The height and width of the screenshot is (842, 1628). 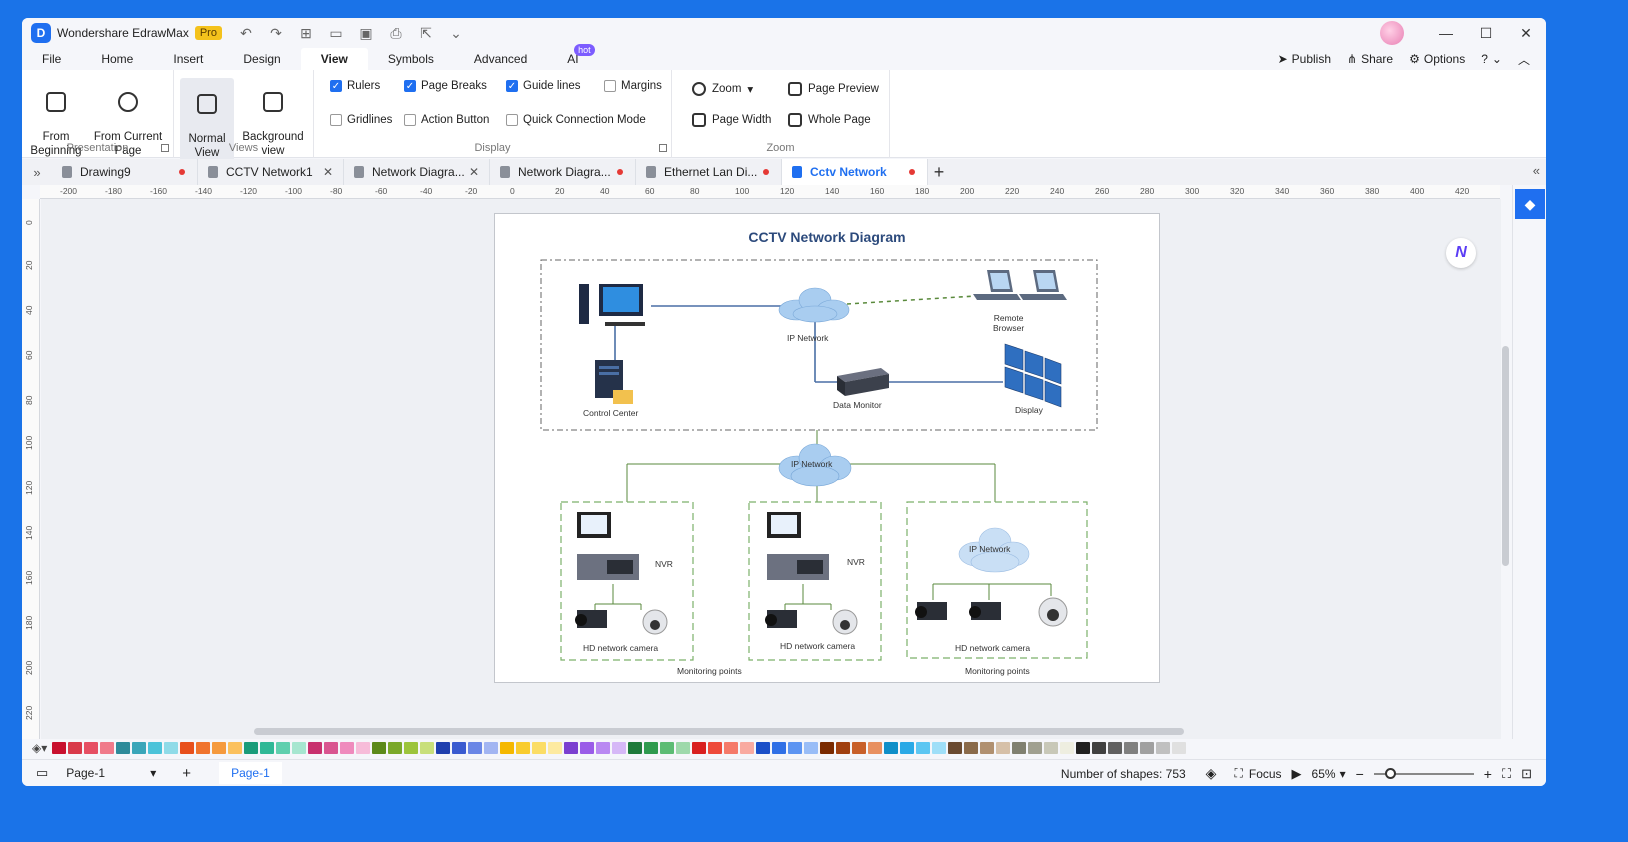 What do you see at coordinates (807, 338) in the screenshot?
I see `label-ip-network-top: IP Network` at bounding box center [807, 338].